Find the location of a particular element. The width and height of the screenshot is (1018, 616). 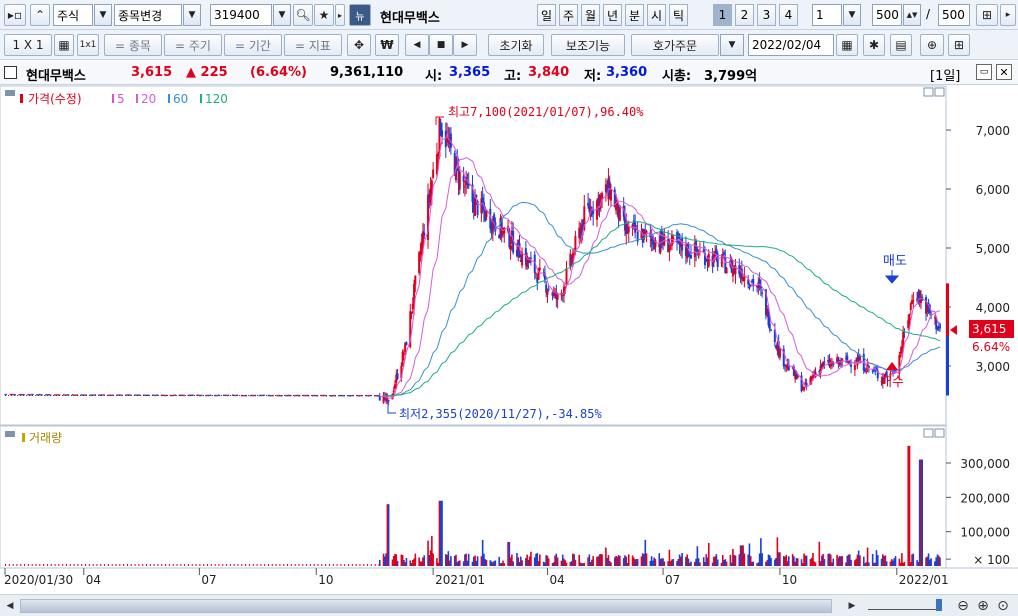

gear-icon: ✱ is located at coordinates (874, 45).